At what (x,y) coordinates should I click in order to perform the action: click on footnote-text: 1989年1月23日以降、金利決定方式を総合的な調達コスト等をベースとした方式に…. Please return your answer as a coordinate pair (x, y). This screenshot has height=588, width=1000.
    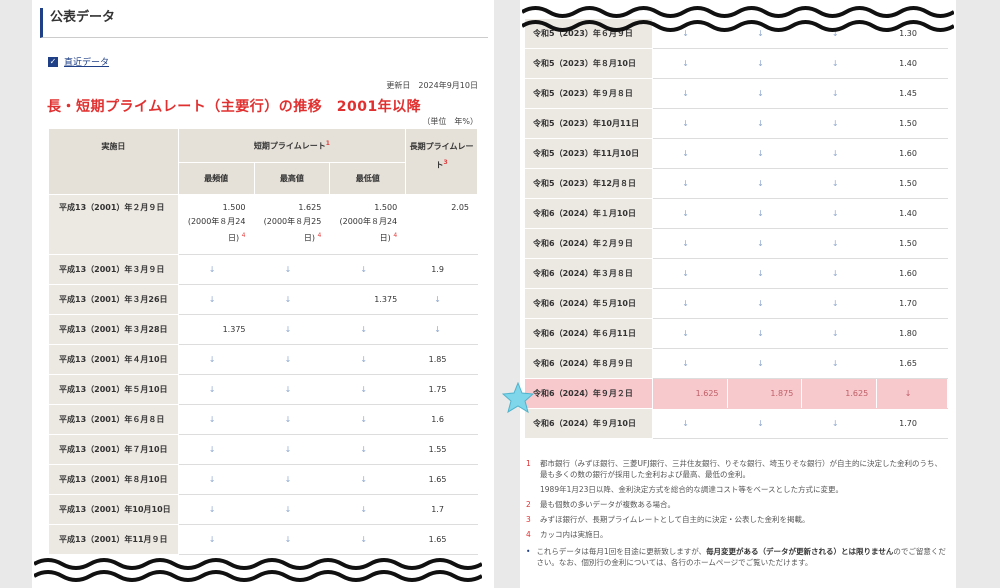
    Looking at the image, I should click on (692, 489).